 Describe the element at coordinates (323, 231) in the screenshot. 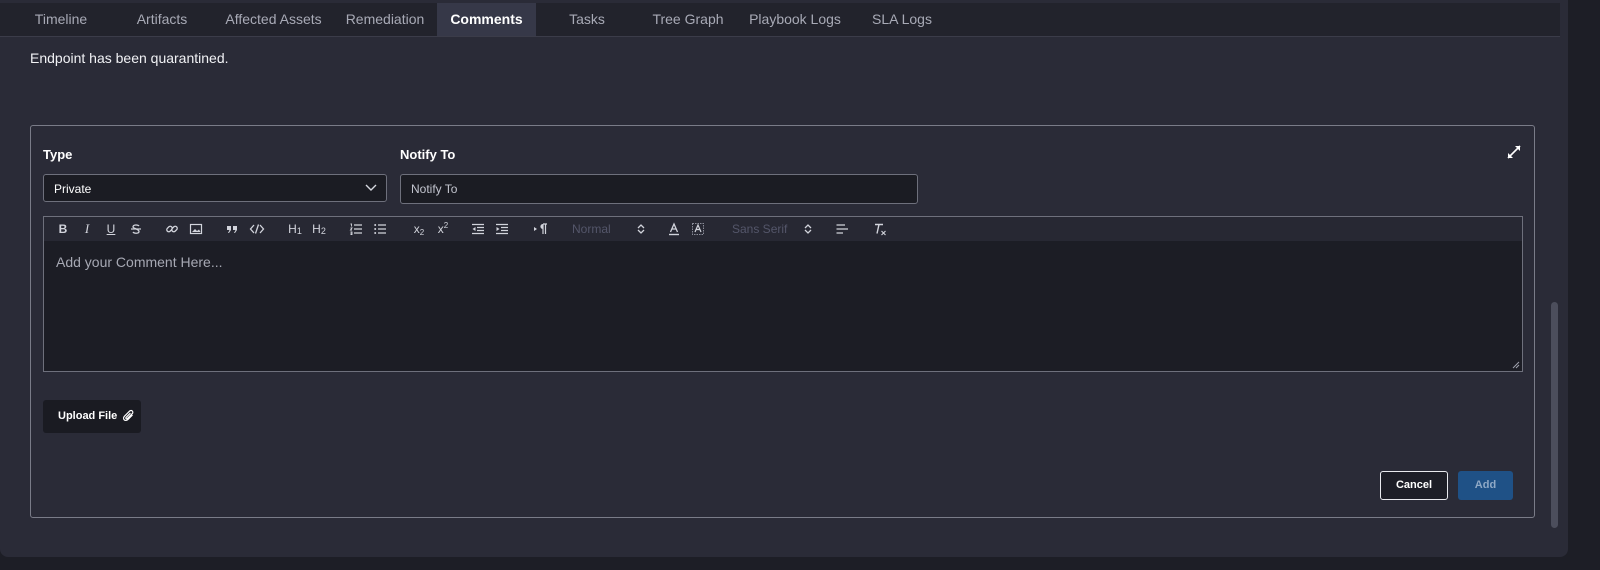

I see `header-2-number: 2` at that location.